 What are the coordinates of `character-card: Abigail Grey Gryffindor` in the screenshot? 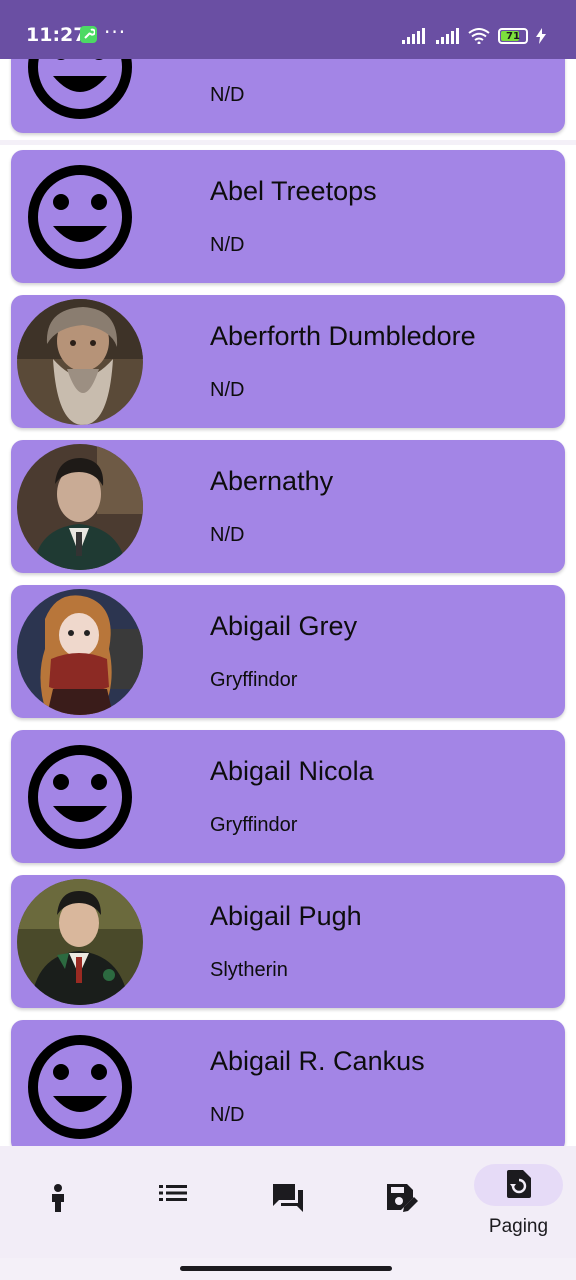 It's located at (288, 651).